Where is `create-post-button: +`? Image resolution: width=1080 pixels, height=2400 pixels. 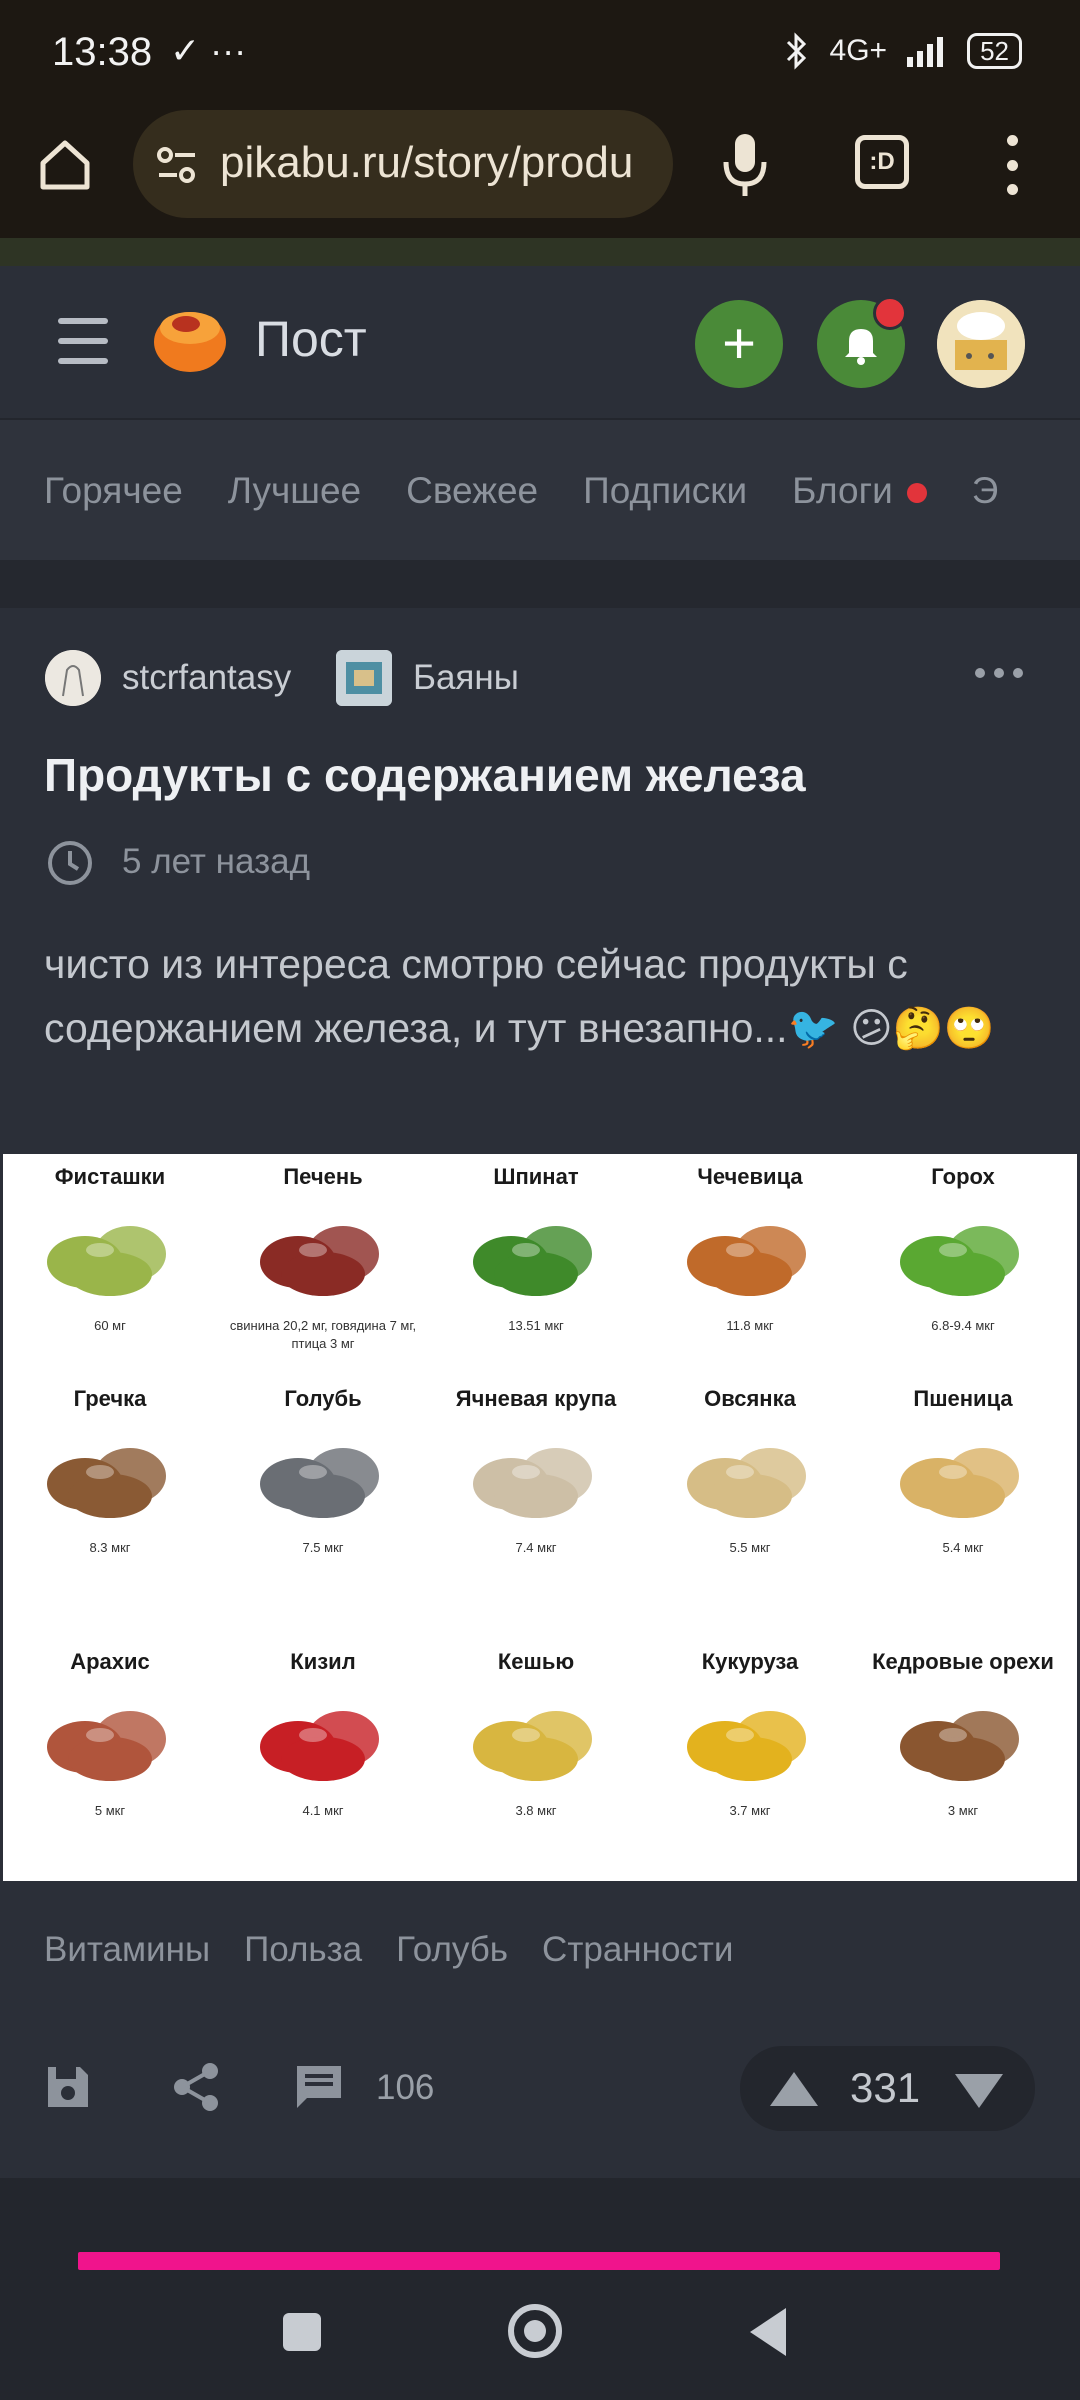
create-post-button: + is located at coordinates (739, 344).